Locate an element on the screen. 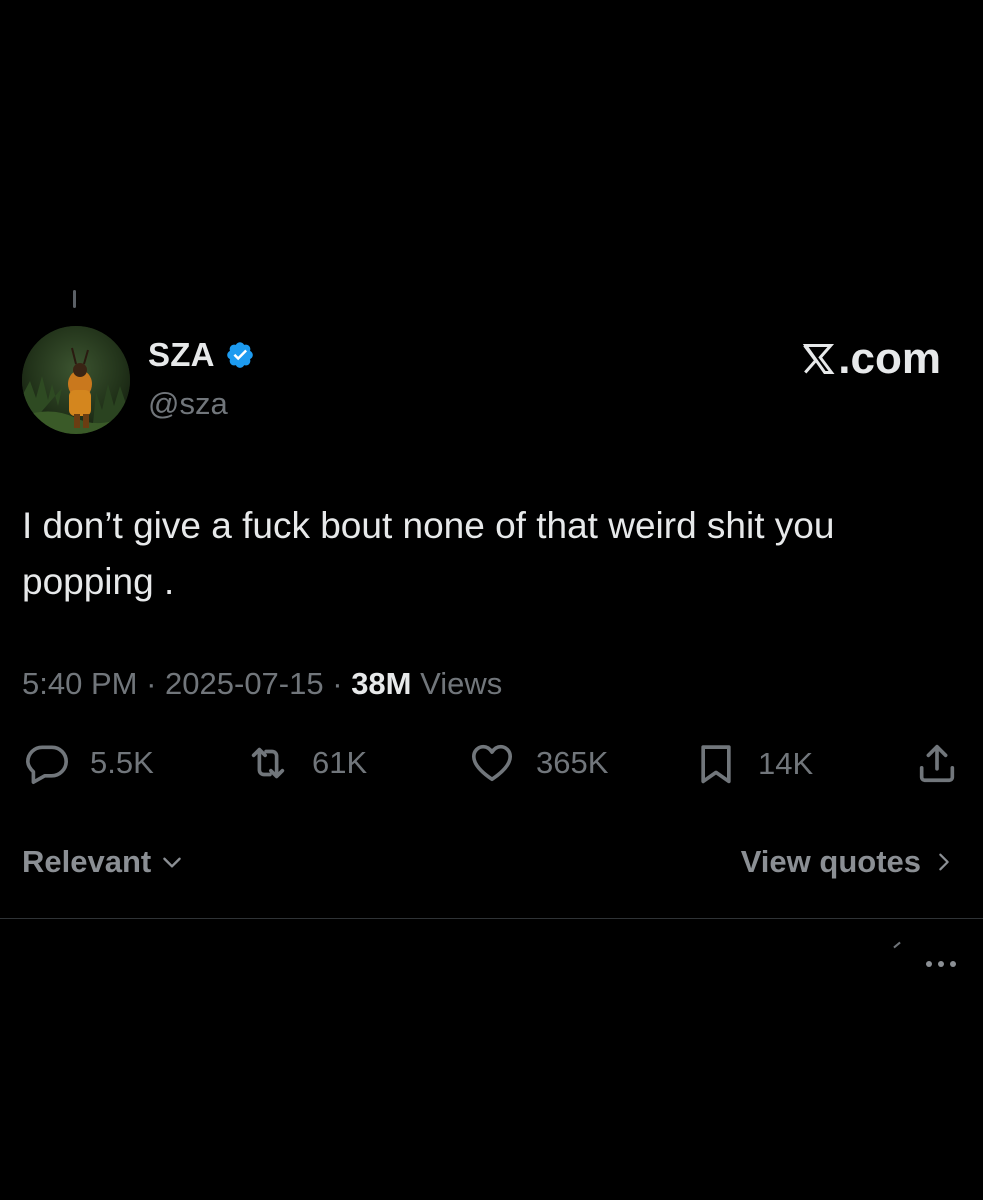  author-handle: @sza is located at coordinates (188, 404).